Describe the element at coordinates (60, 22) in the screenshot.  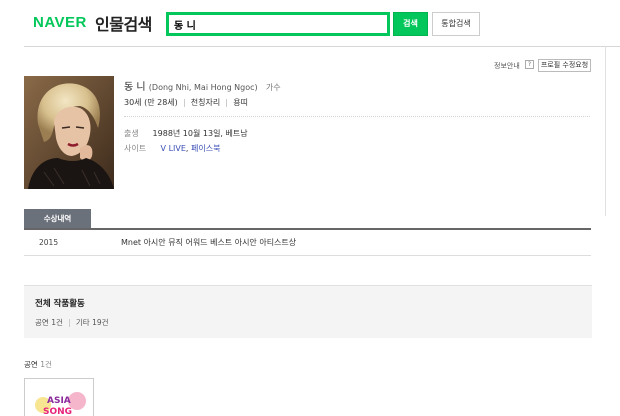
I see `naver-logo: NAVER` at that location.